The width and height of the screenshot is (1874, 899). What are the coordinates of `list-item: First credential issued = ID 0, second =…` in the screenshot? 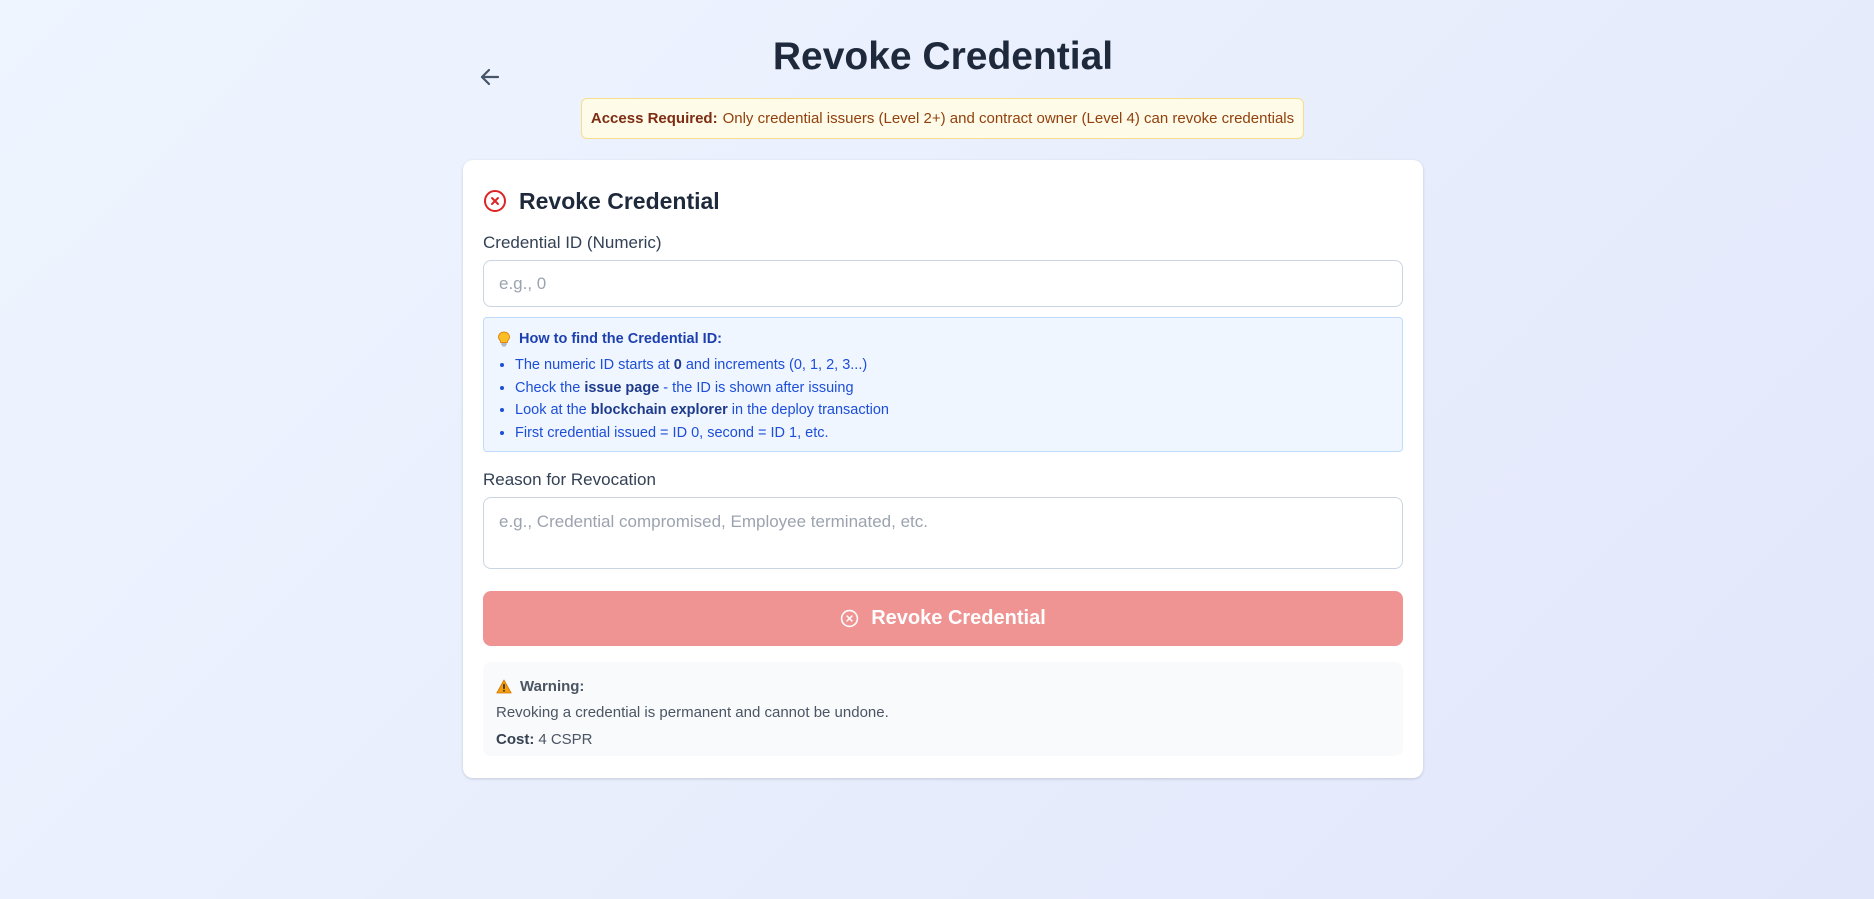 It's located at (952, 433).